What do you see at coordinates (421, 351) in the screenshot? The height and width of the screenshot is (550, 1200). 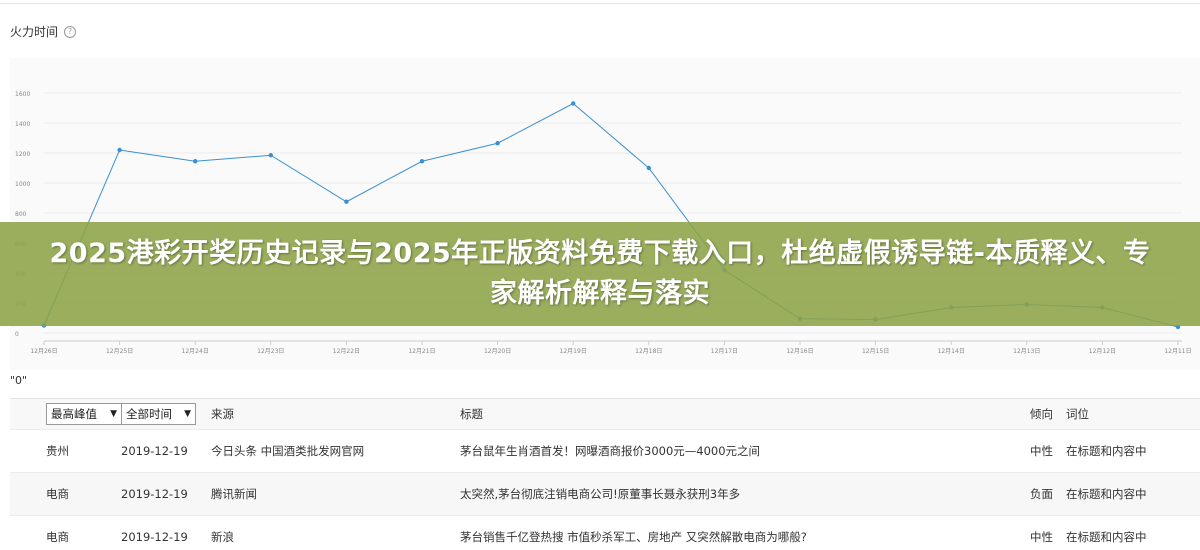 I see `x-tick-label: 12月21日` at bounding box center [421, 351].